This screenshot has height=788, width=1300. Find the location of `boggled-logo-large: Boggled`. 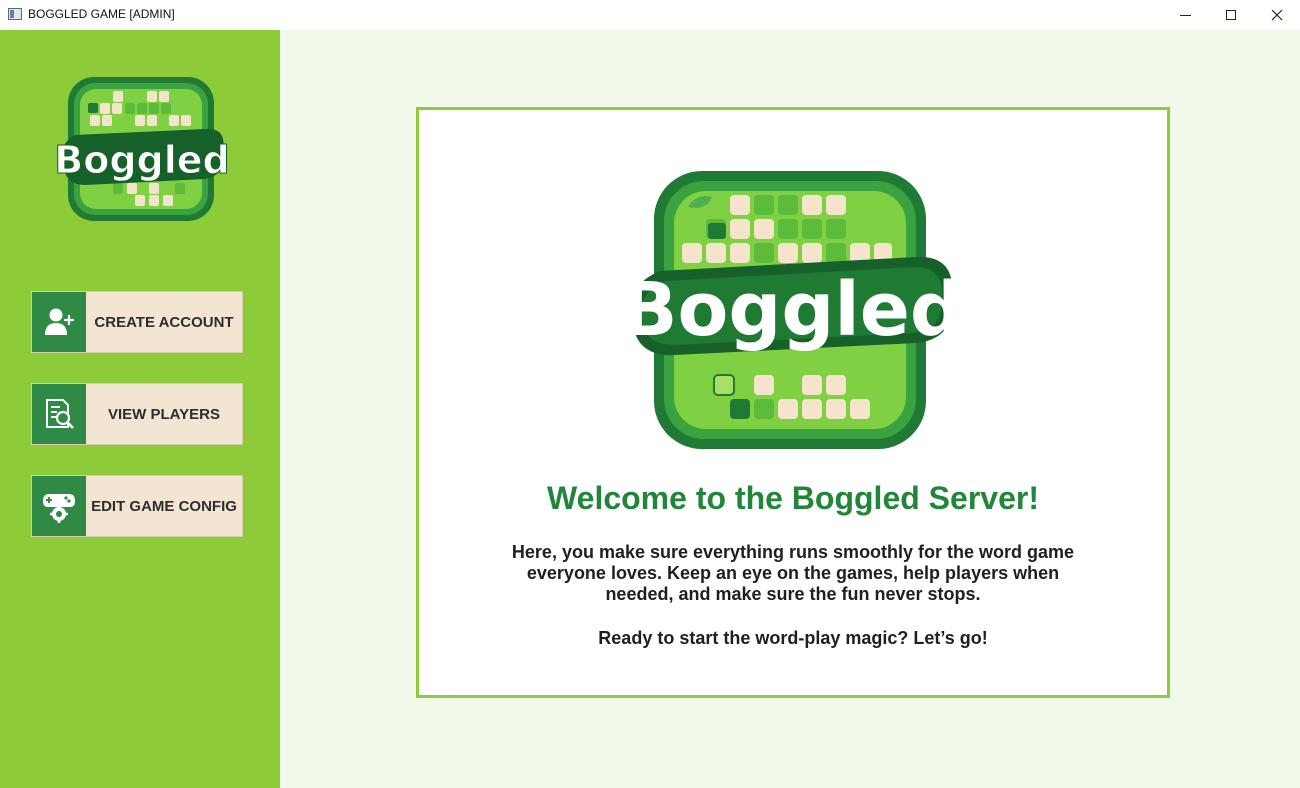

boggled-logo-large: Boggled is located at coordinates (791, 310).